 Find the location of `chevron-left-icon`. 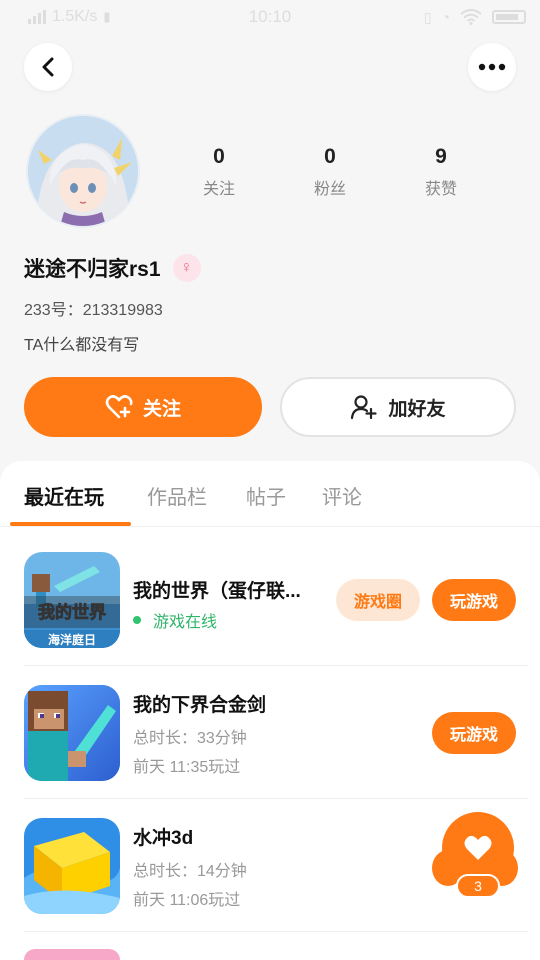

chevron-left-icon is located at coordinates (48, 67).